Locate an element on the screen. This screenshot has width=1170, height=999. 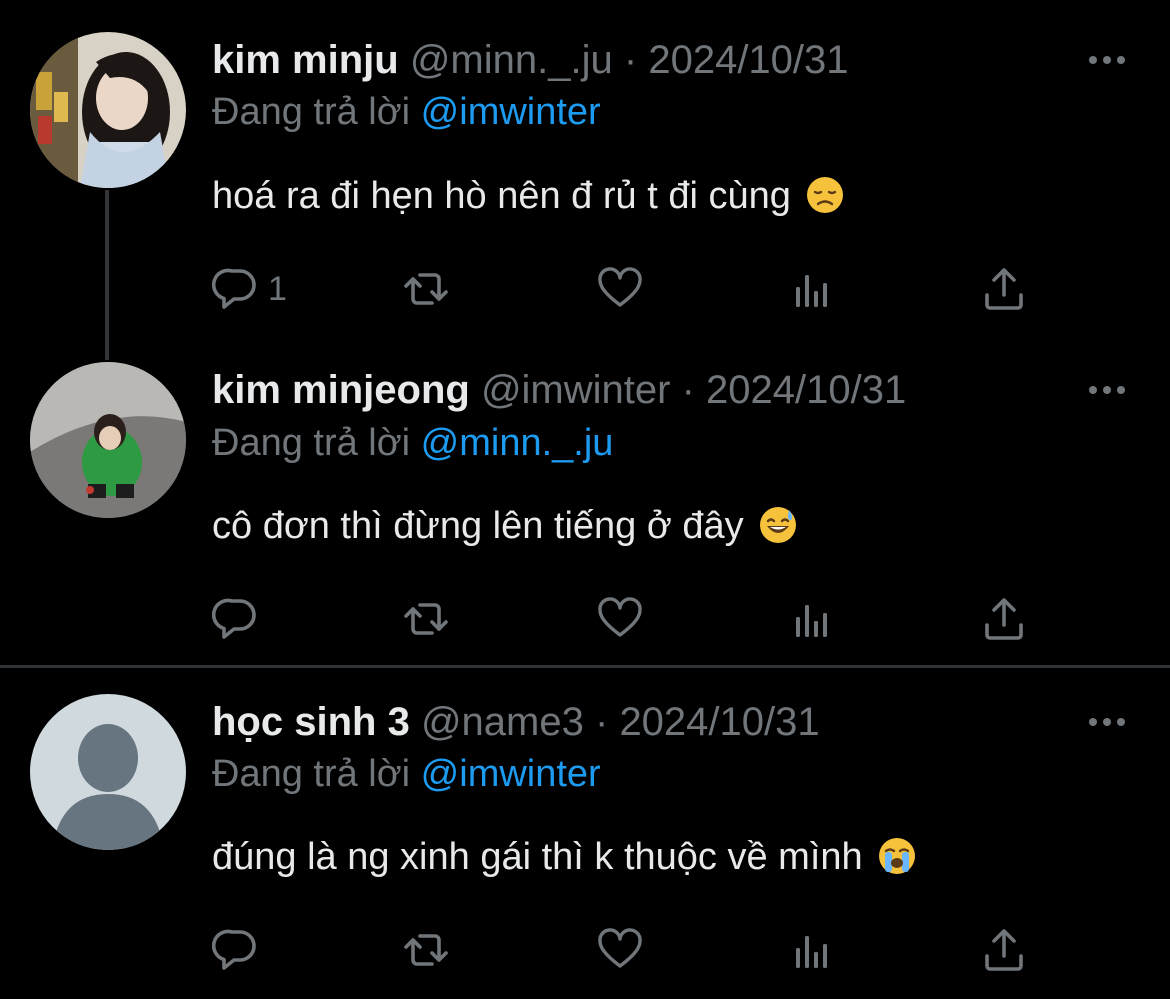
avatar-photo-minjeong is located at coordinates (108, 440).